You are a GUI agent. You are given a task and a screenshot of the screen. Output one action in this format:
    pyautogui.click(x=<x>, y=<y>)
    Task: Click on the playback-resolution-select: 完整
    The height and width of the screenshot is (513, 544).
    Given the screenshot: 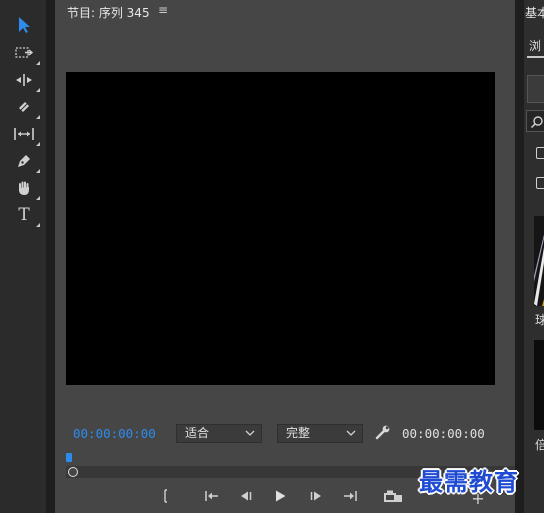 What is the action you would take?
    pyautogui.click(x=320, y=433)
    